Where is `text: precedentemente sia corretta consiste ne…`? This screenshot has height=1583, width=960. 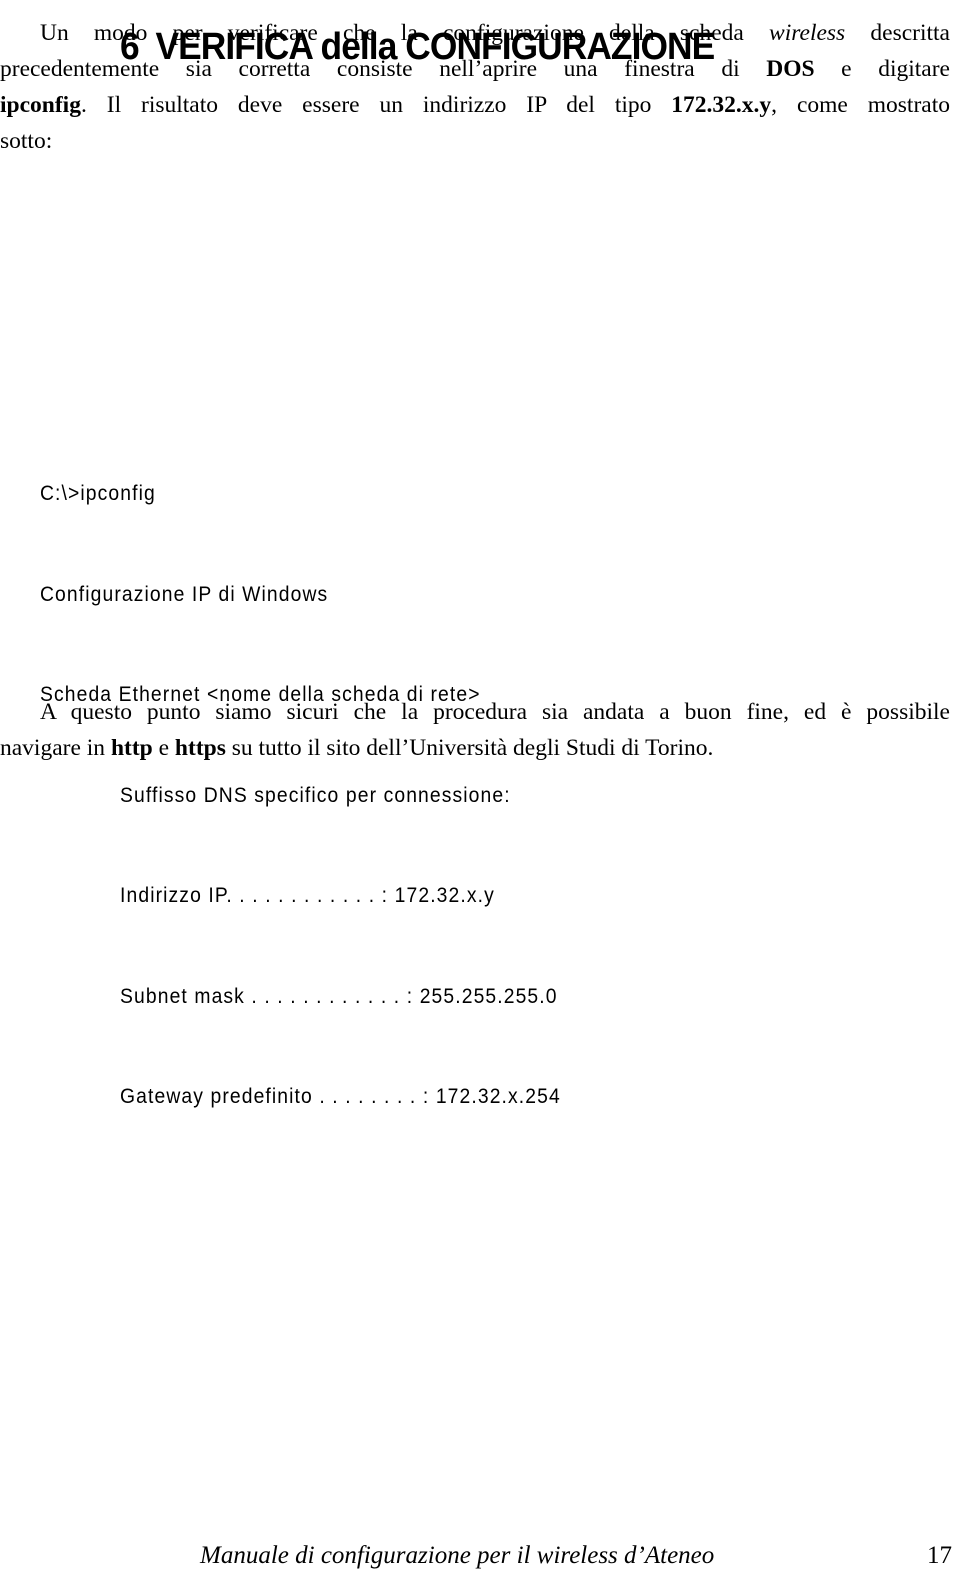 text: precedentemente sia corretta consiste ne… is located at coordinates (383, 69).